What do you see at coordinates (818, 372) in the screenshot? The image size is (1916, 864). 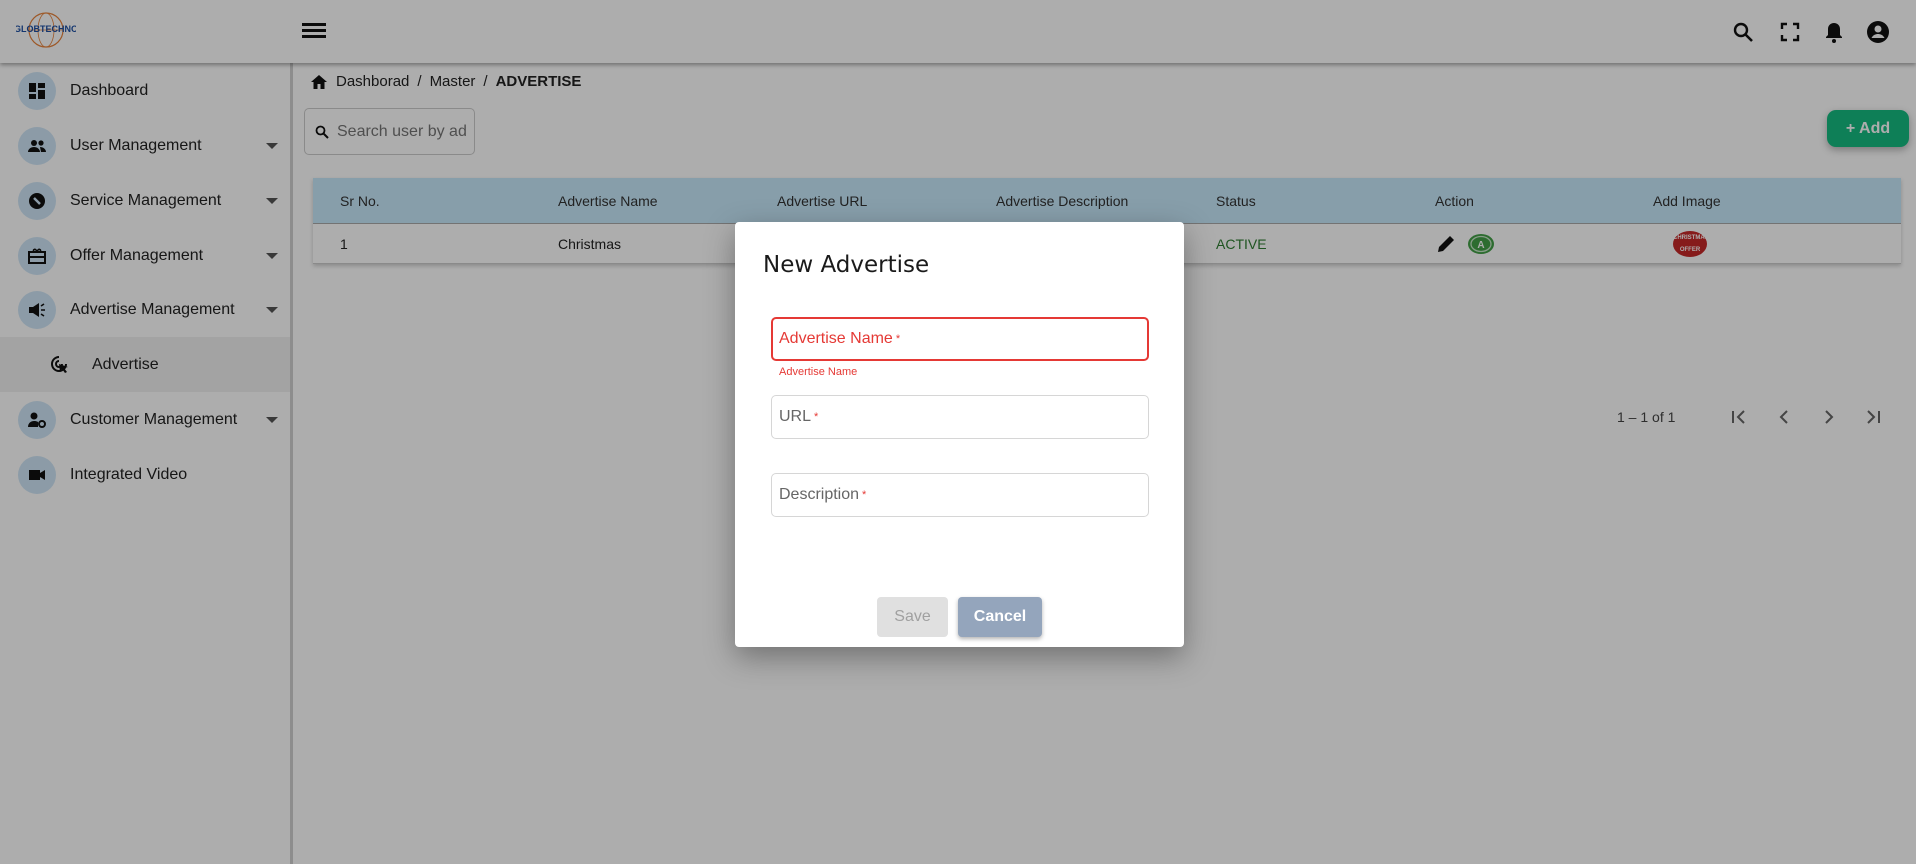 I see `advertise-name-error: Advertise Name` at bounding box center [818, 372].